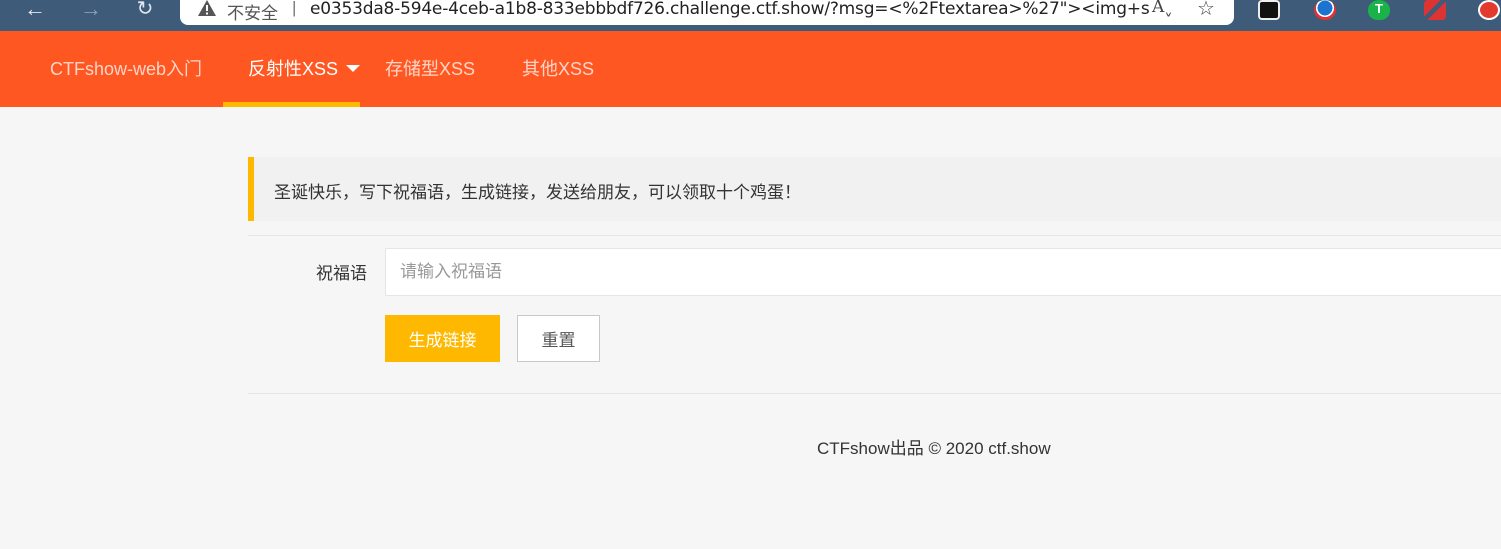 This screenshot has width=1501, height=549. I want to click on reset-button: 重置, so click(558, 338).